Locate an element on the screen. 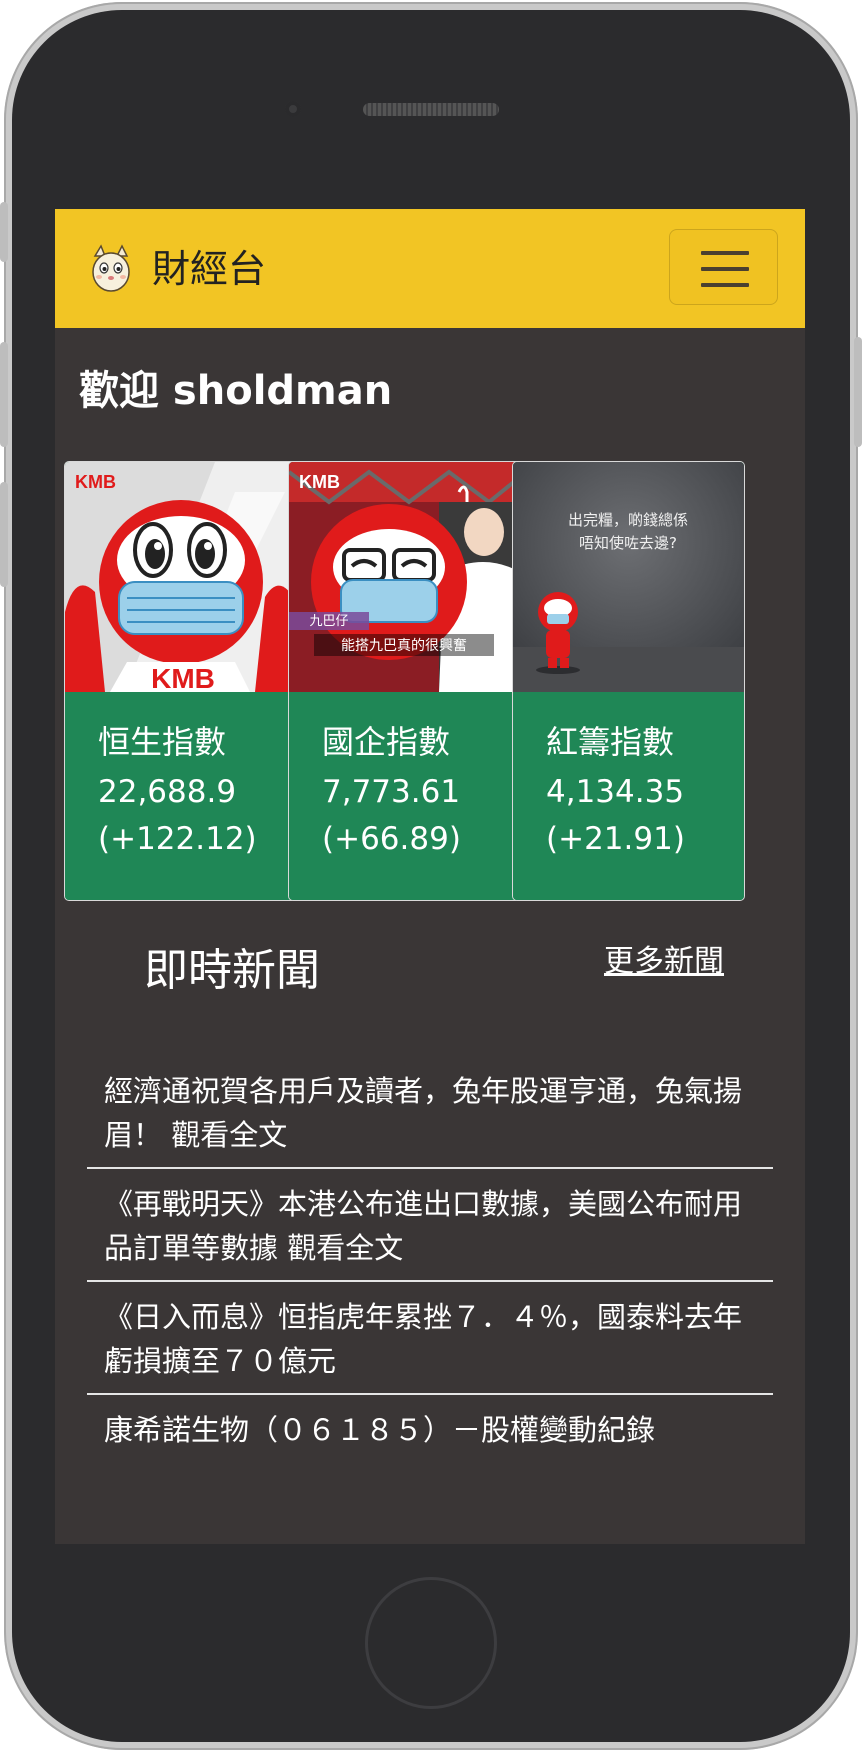 The image size is (862, 1753). hamster-logo-icon is located at coordinates (111, 269).